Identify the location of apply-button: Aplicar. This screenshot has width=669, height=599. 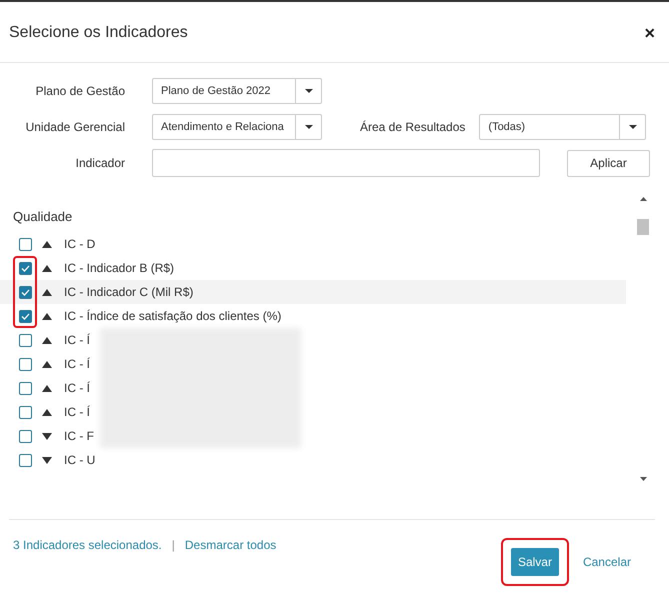
(608, 163).